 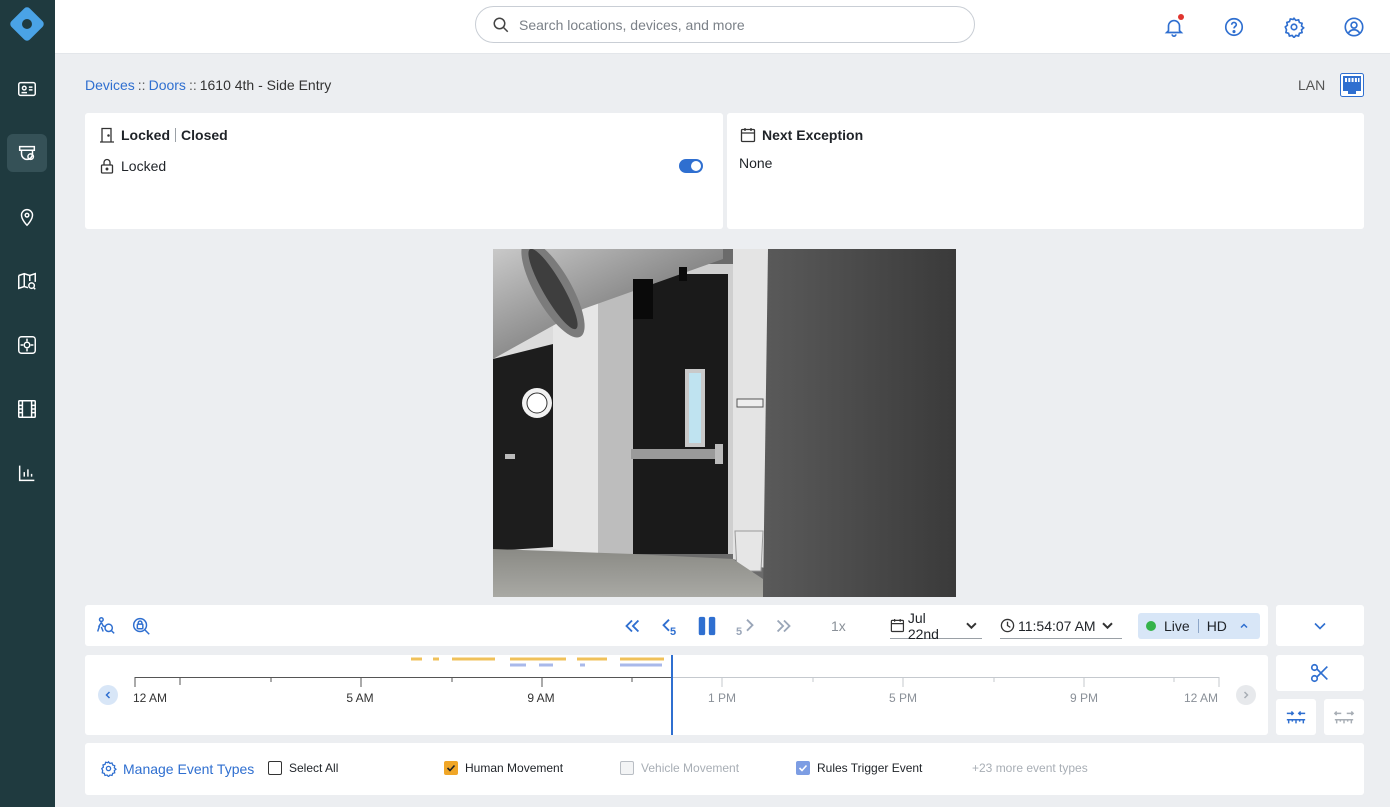 I want to click on door-state-title: Locked Closed, so click(x=163, y=135).